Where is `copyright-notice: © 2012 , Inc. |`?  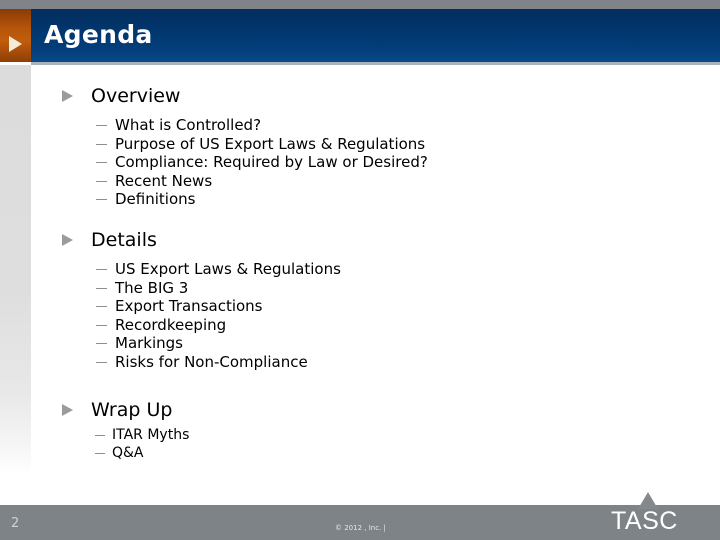 copyright-notice: © 2012 , Inc. | is located at coordinates (360, 528).